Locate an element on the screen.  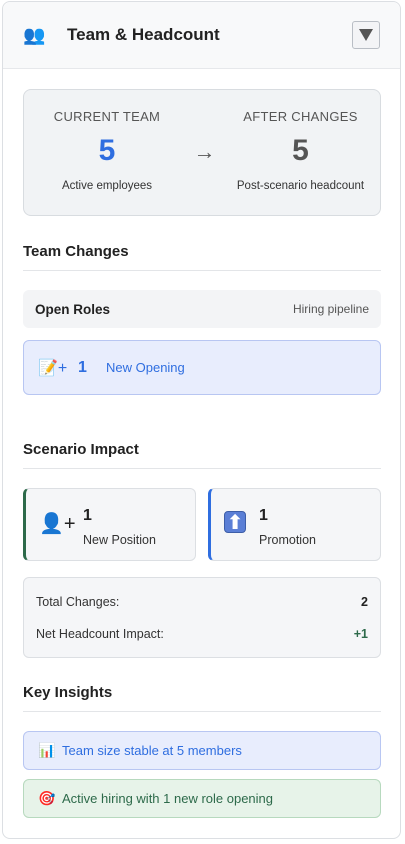
new-opening-label: New Opening is located at coordinates (145, 367).